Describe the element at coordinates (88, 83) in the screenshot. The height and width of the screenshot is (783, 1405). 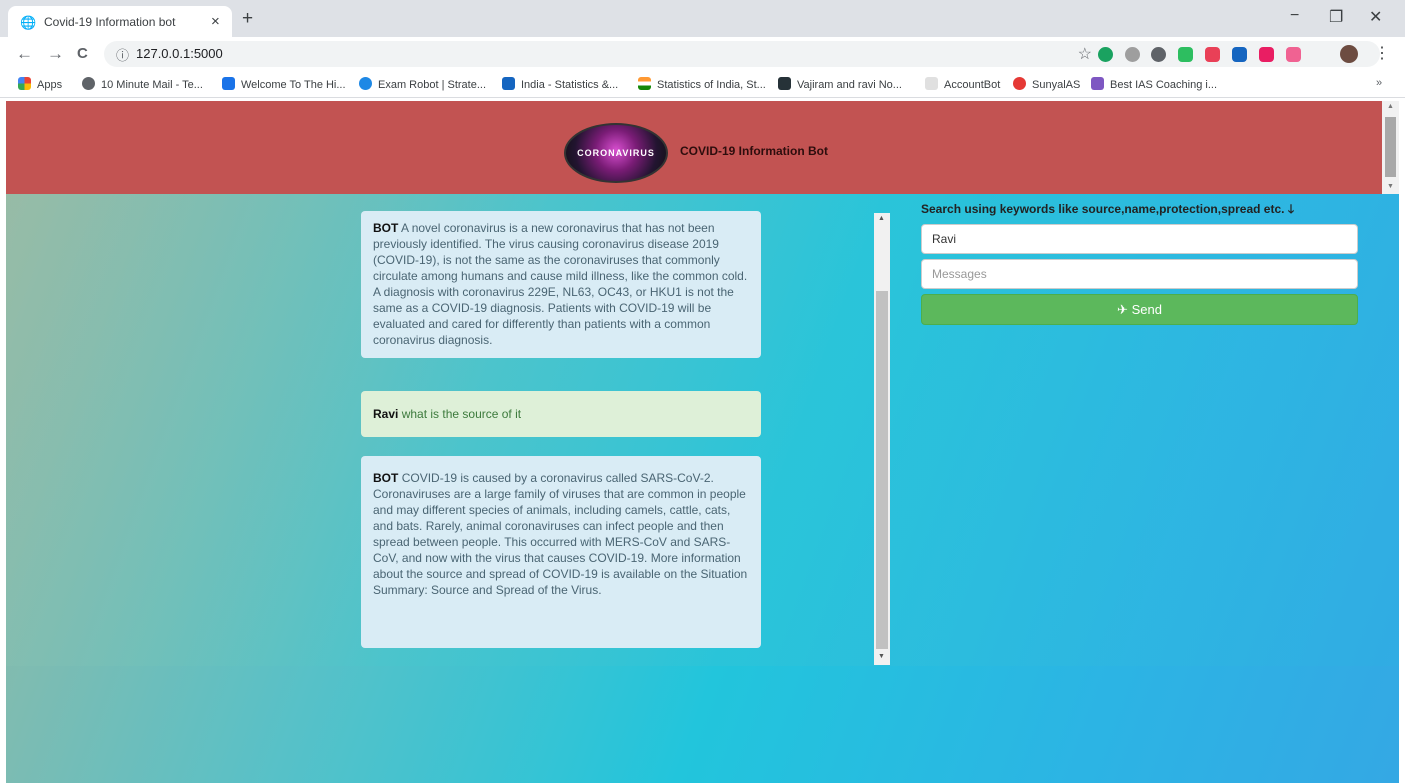
I see `globe-icon` at that location.